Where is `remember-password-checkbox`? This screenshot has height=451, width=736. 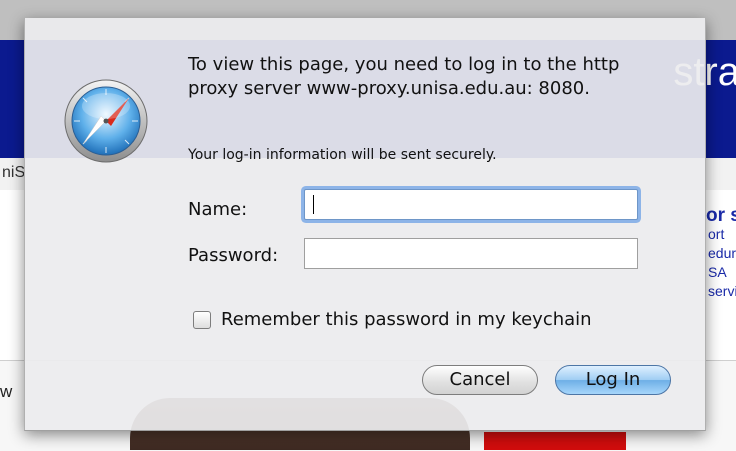
remember-password-checkbox is located at coordinates (202, 320).